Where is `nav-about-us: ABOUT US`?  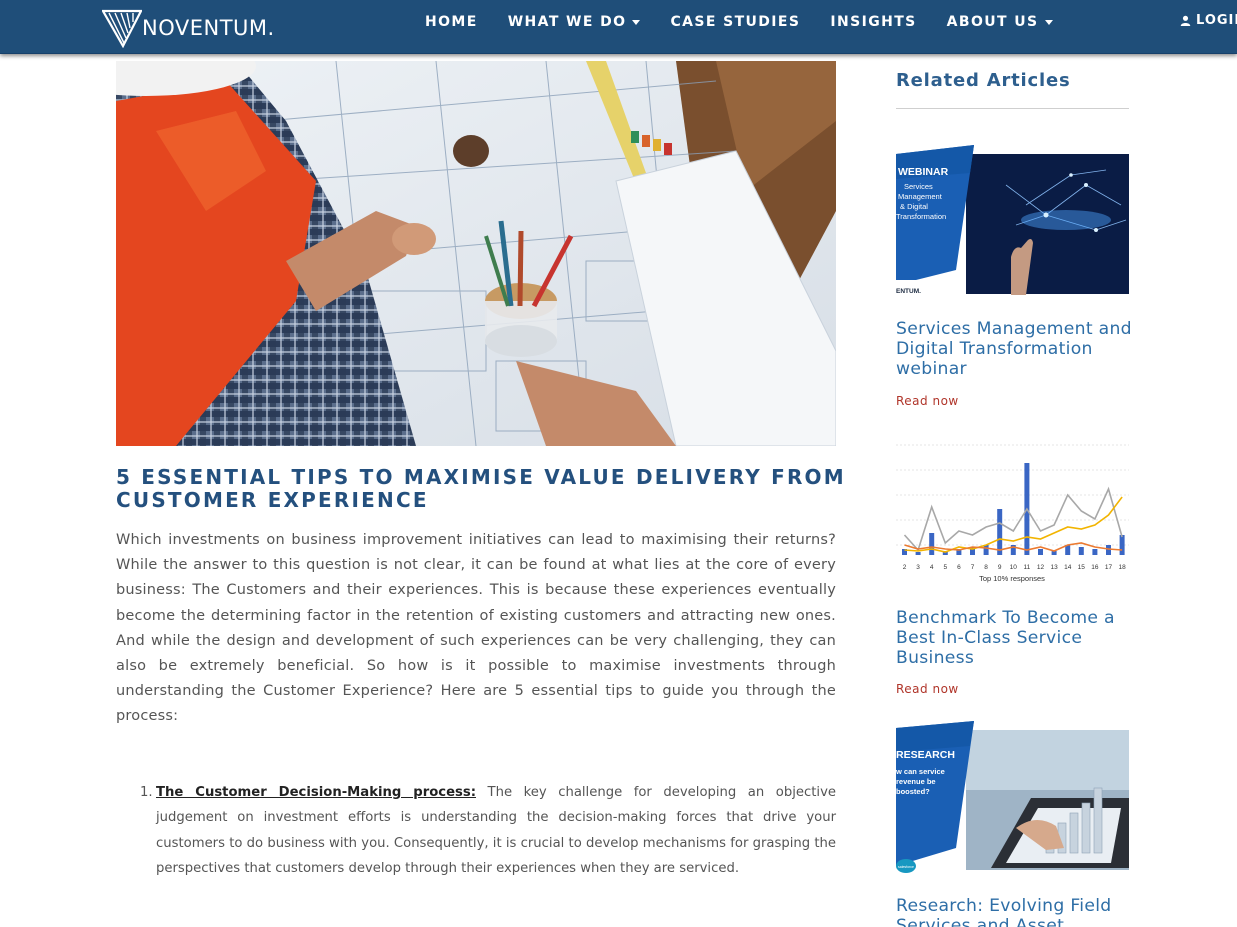
nav-about-us: ABOUT US is located at coordinates (1000, 22).